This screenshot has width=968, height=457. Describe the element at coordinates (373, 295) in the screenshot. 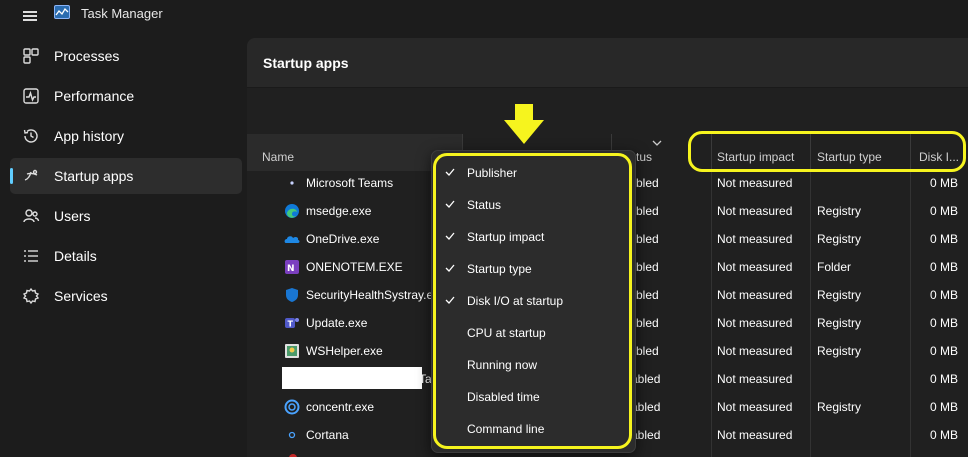

I see `row-name: SecurityHealthSystray.ex` at that location.